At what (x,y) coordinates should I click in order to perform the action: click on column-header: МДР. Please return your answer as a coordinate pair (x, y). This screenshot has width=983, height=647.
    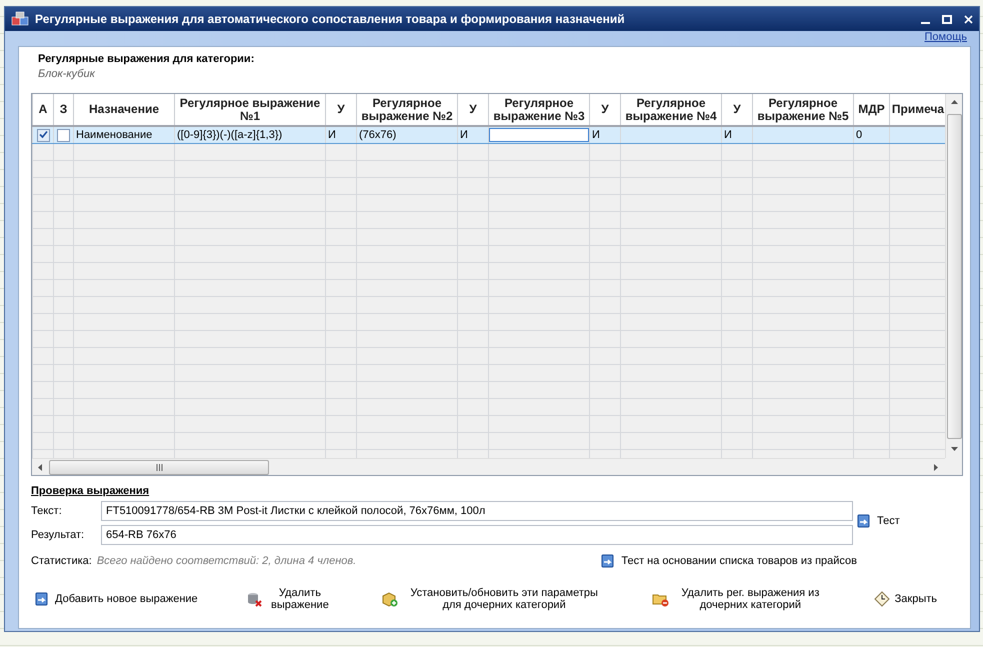
    Looking at the image, I should click on (872, 110).